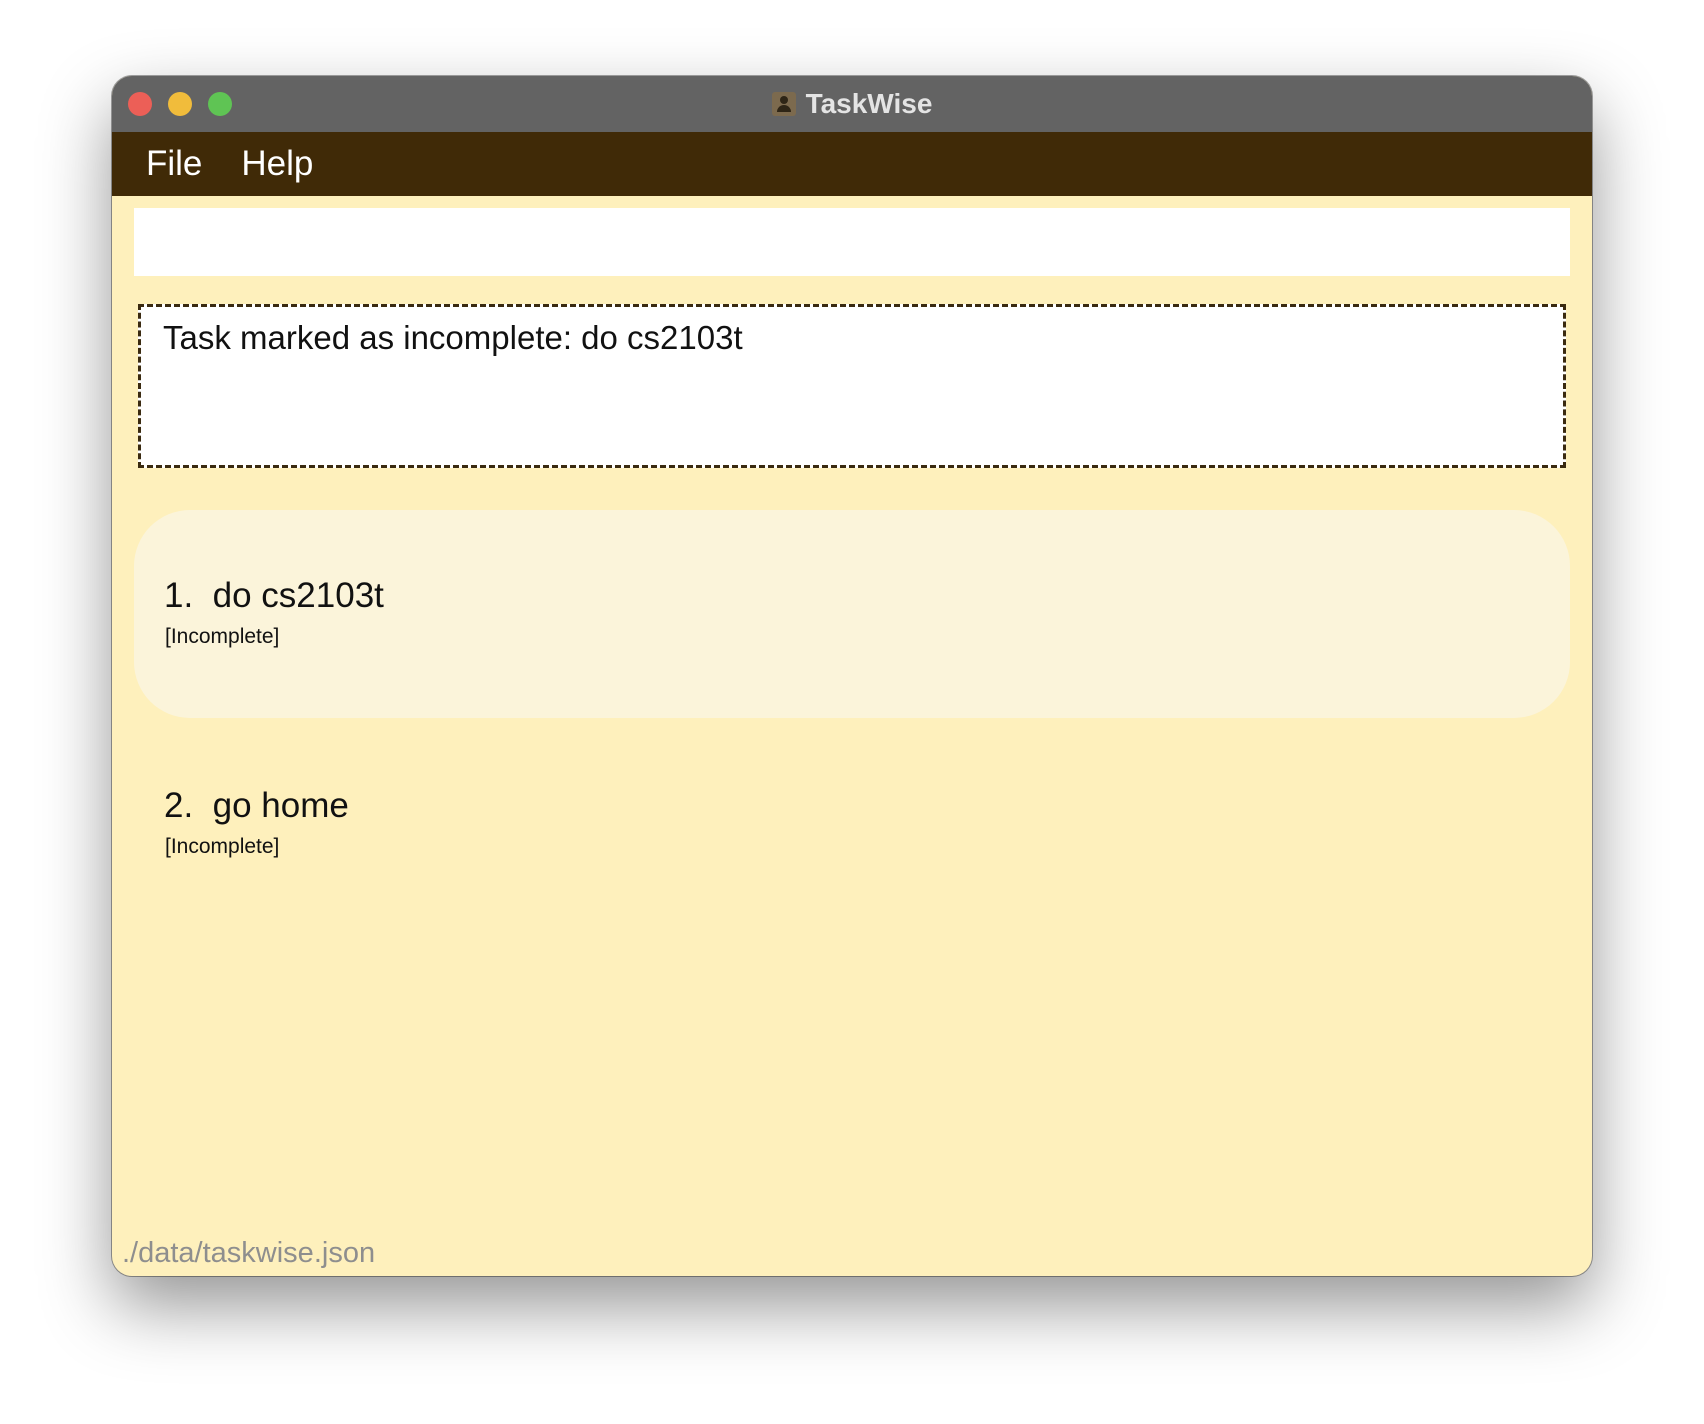  I want to click on window-title-group: TaskWise, so click(852, 104).